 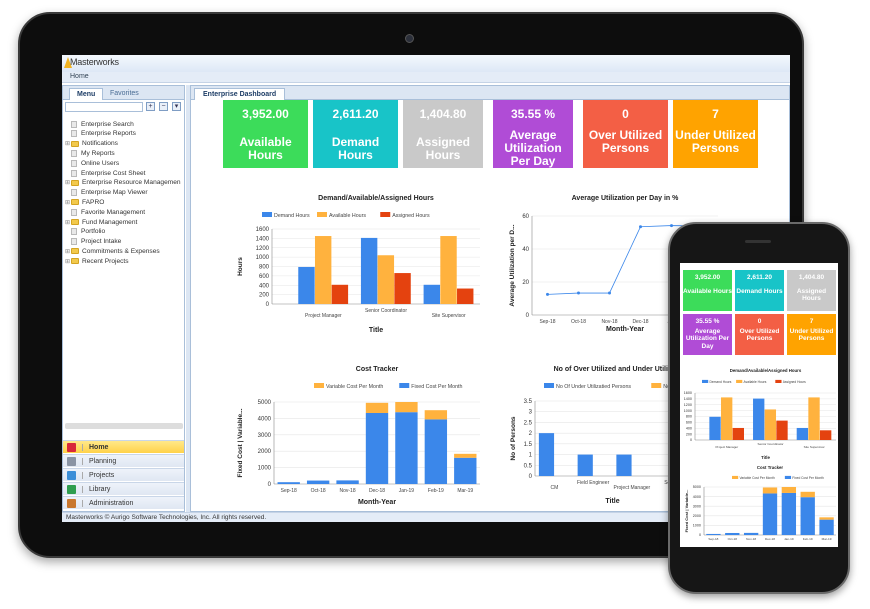 I want to click on nav-projects: Projects, so click(x=123, y=474).